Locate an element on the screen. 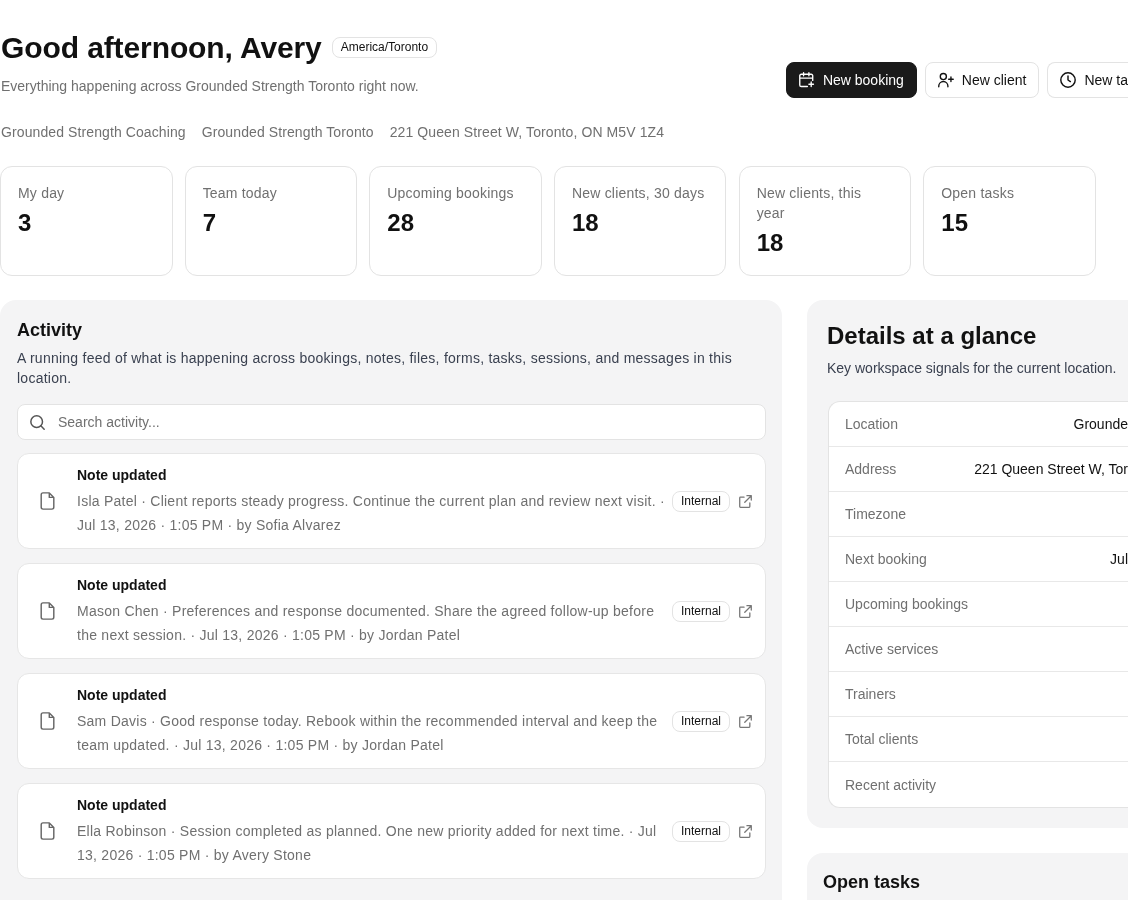 Image resolution: width=1128 pixels, height=900 pixels. action-button: New booking is located at coordinates (851, 80).